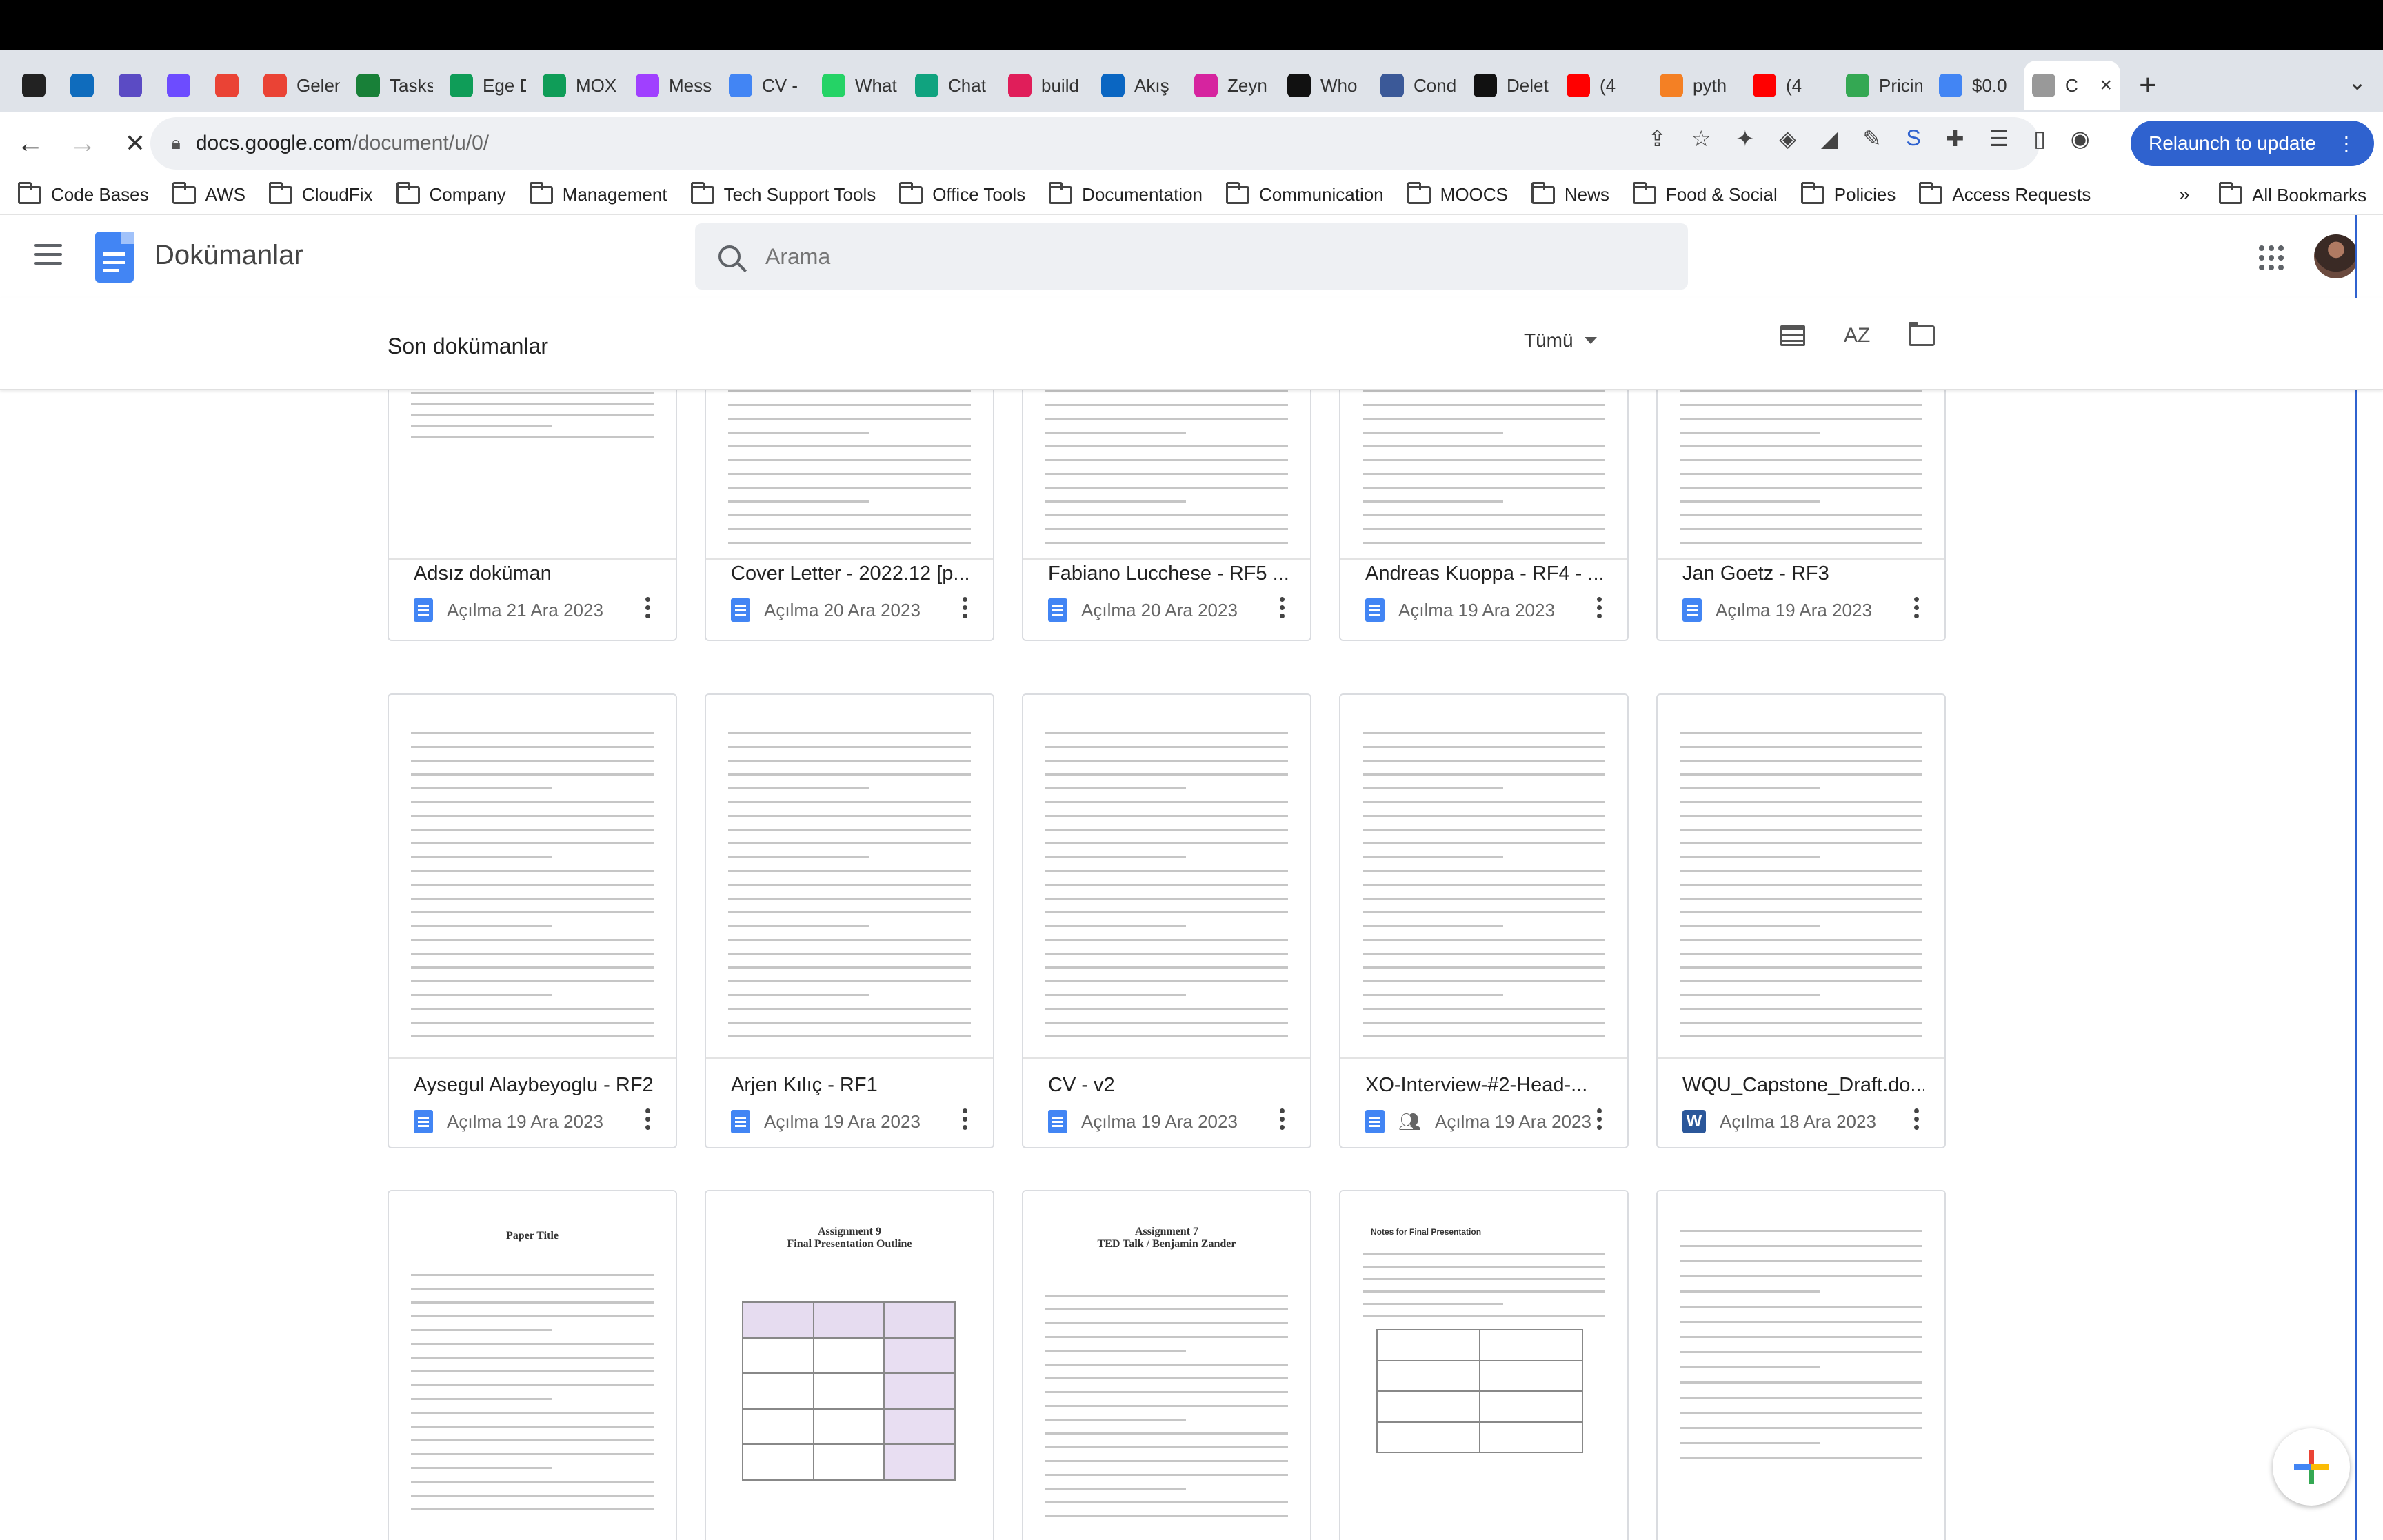 This screenshot has width=2383, height=1540. I want to click on browser-tab: What, so click(860, 86).